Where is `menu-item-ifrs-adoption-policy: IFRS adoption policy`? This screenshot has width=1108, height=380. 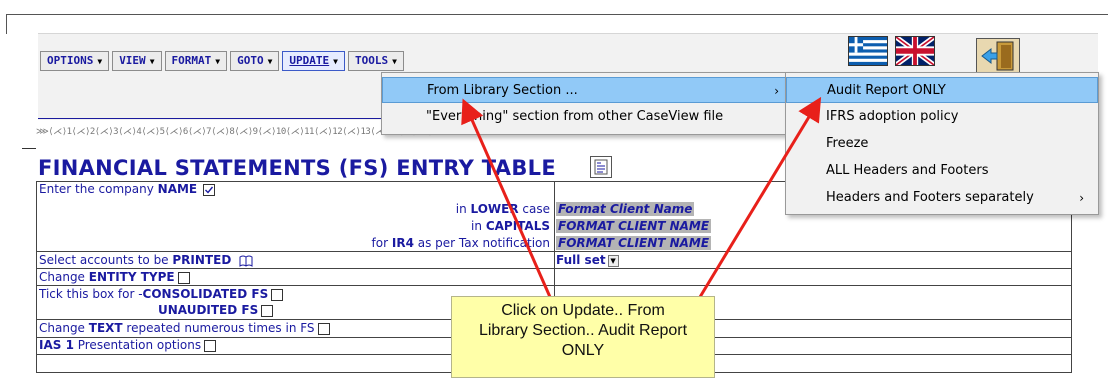 menu-item-ifrs-adoption-policy: IFRS adoption policy is located at coordinates (942, 117).